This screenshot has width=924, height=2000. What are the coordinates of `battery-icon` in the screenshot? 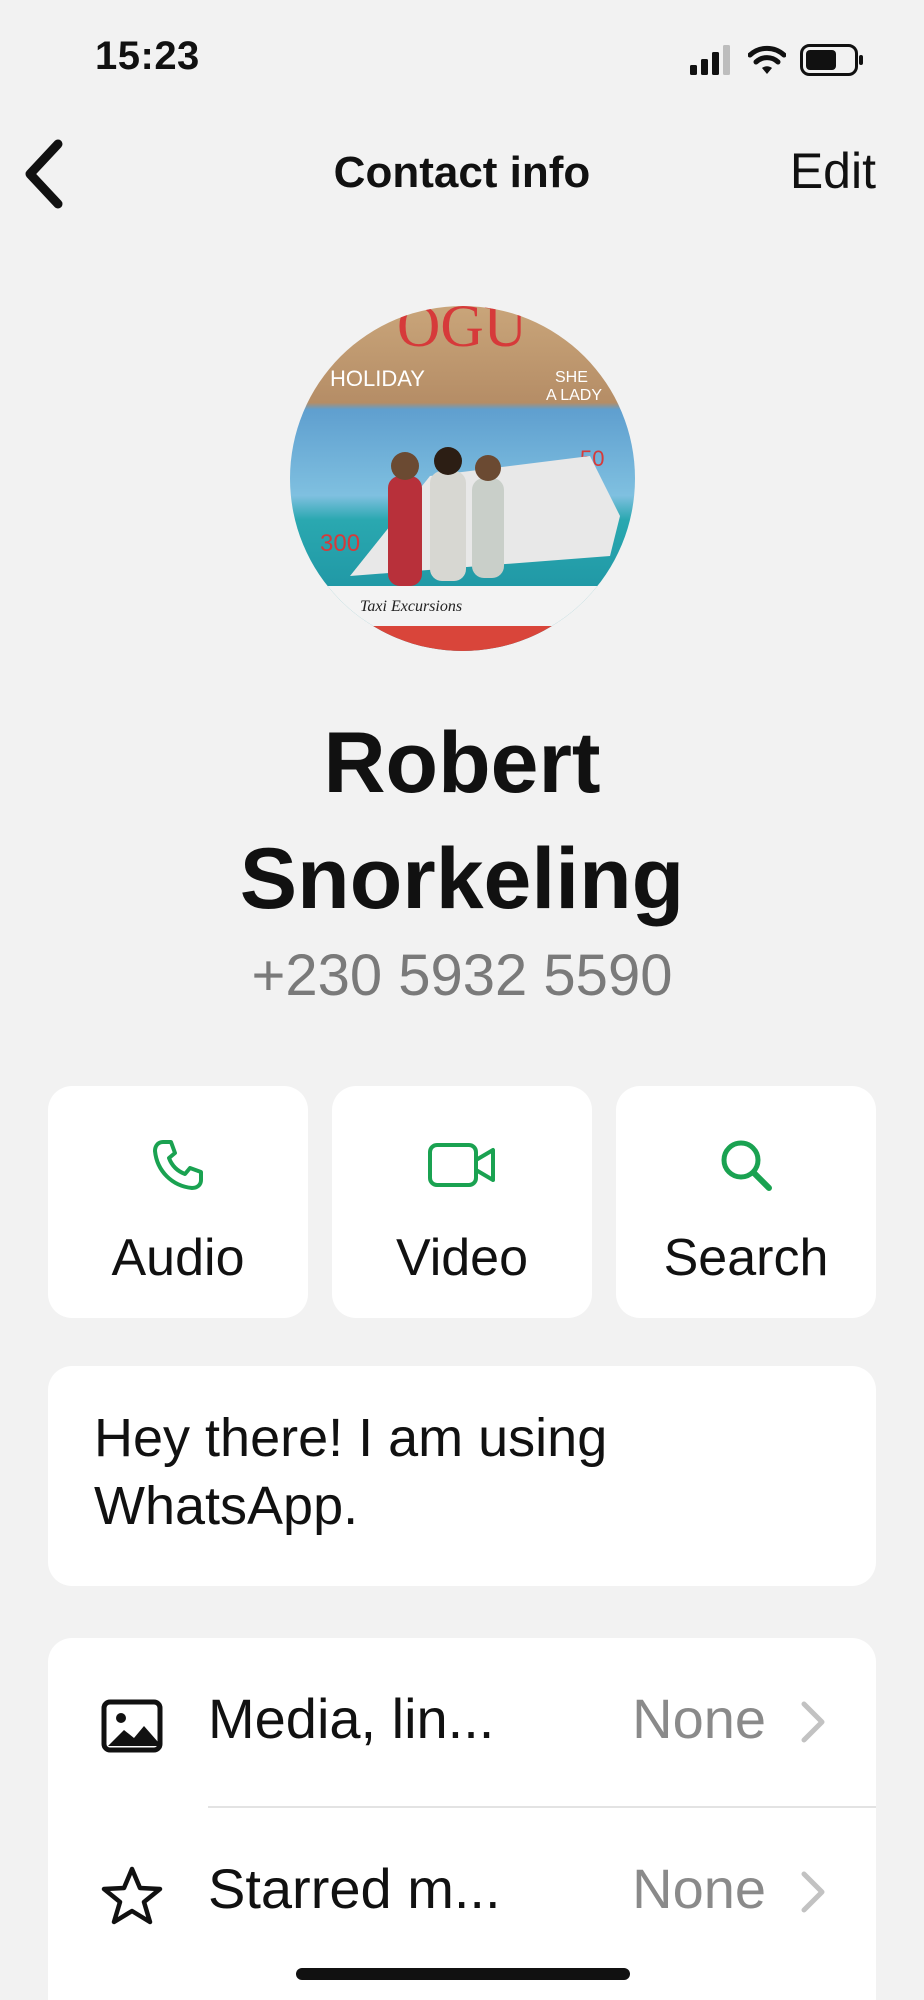 It's located at (831, 60).